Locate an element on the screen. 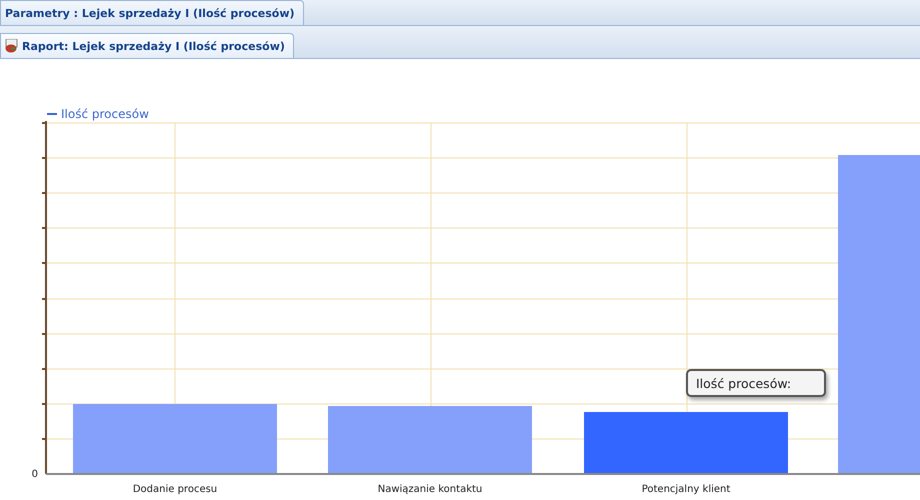 This screenshot has width=920, height=500. tooltip-text: Ilość procesów: is located at coordinates (744, 383).